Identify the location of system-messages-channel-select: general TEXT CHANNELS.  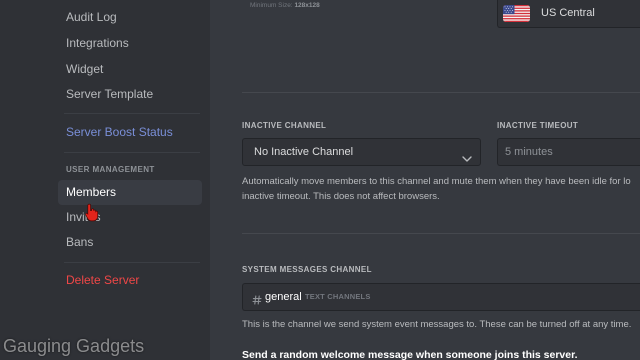
(441, 297).